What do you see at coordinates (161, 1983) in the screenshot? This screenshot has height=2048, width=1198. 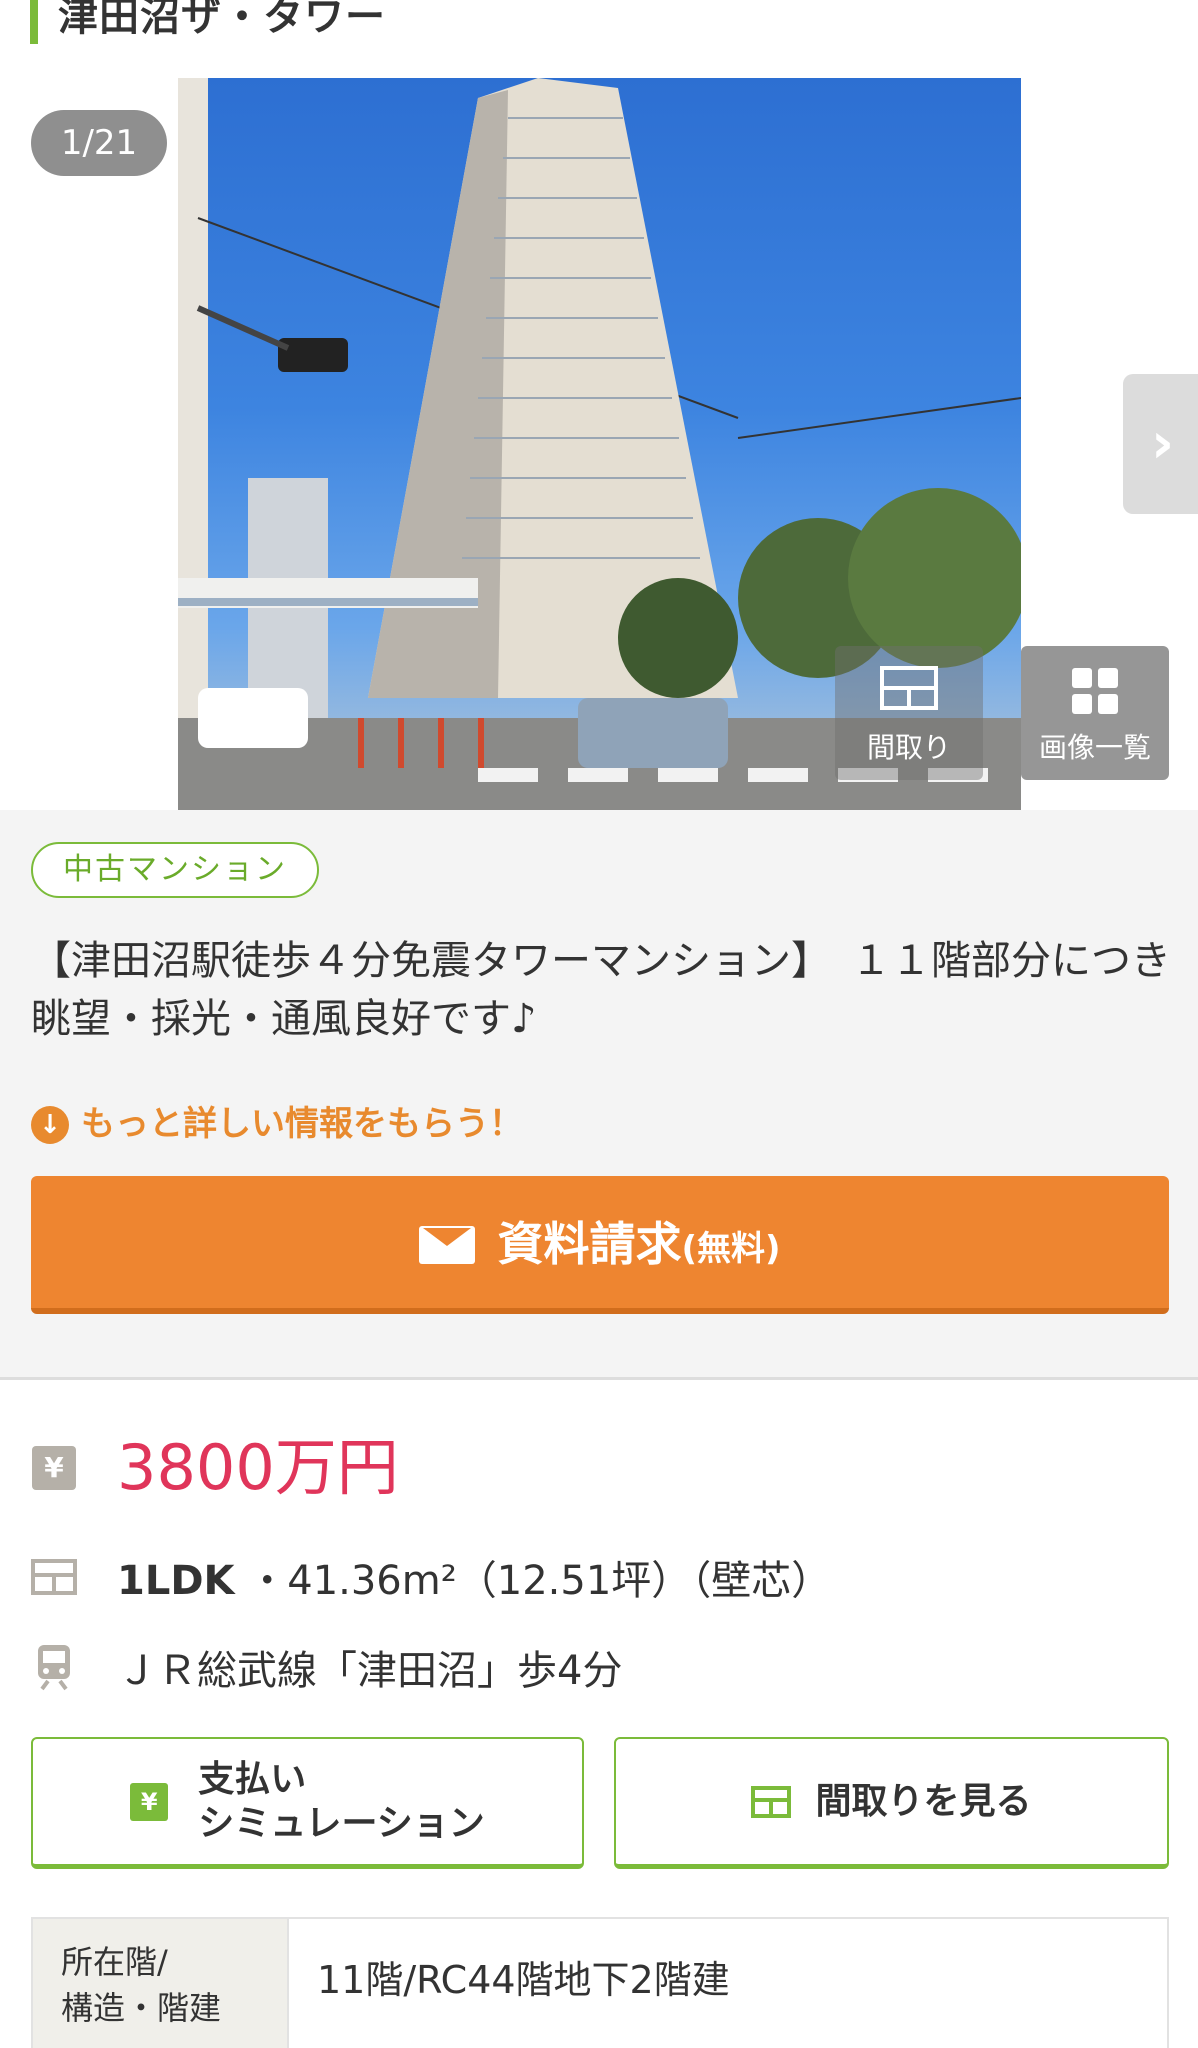 I see `floor-structure-header: 所在階/ 構造・階建` at bounding box center [161, 1983].